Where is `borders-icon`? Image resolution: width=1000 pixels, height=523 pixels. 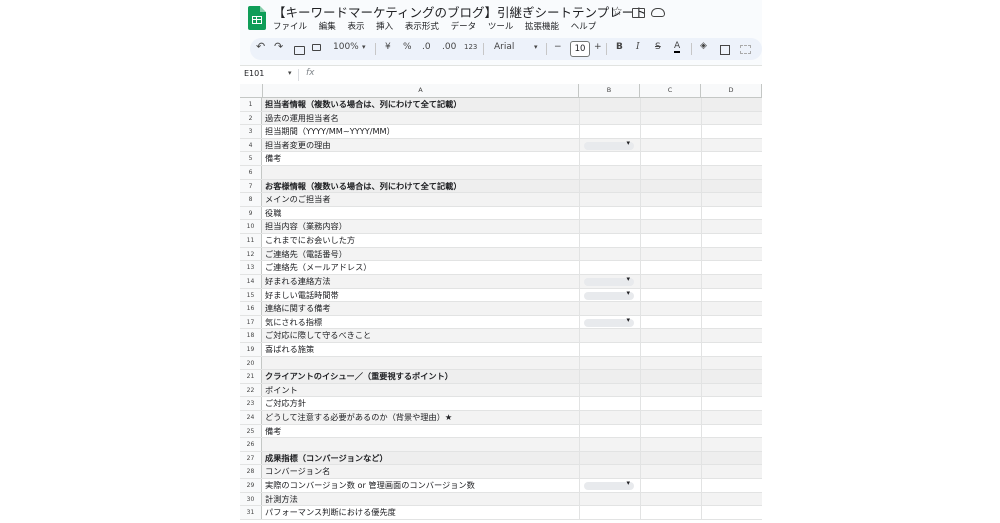
borders-icon is located at coordinates (725, 50).